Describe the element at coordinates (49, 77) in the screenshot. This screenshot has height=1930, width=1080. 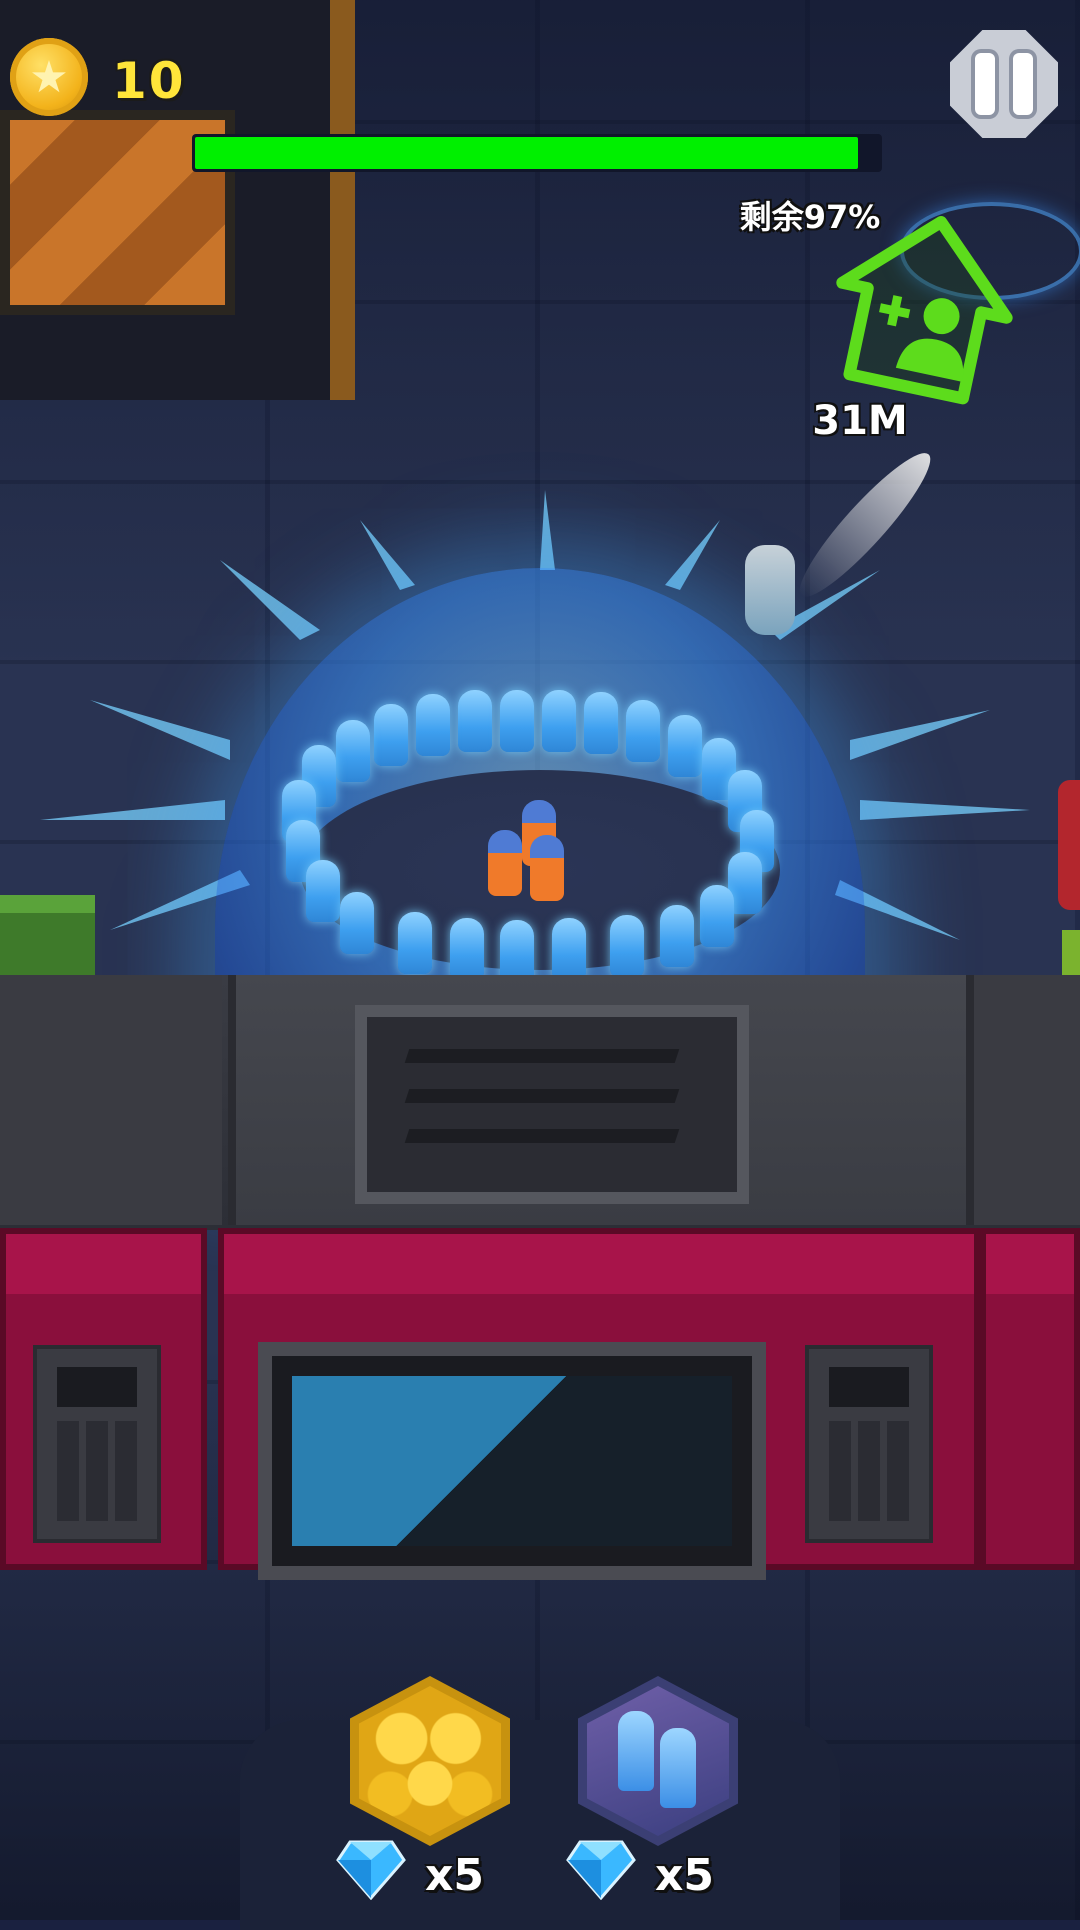
I see `star-coin-icon: ★` at that location.